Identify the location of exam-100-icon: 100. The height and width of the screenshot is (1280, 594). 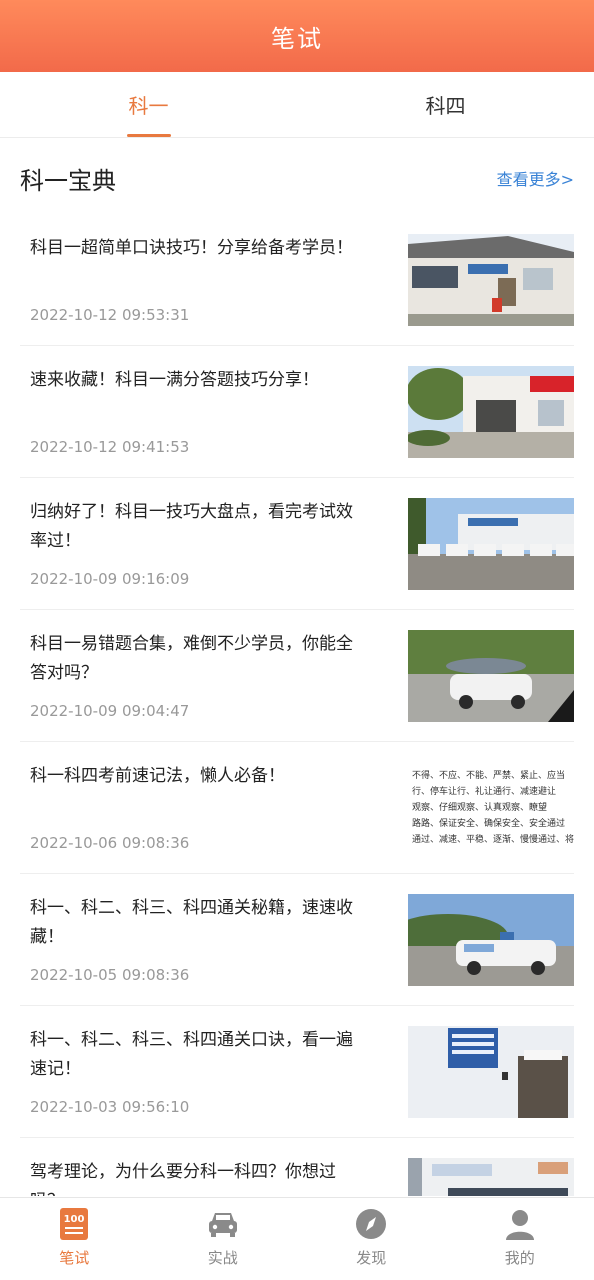
(74, 1224).